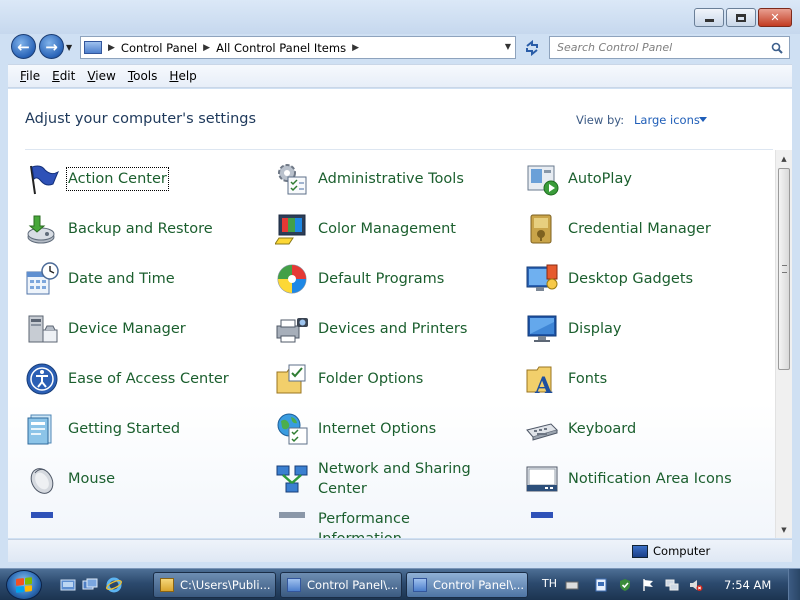 The width and height of the screenshot is (800, 600). What do you see at coordinates (159, 48) in the screenshot?
I see `breadcrumb-control-panel: Control Panel` at bounding box center [159, 48].